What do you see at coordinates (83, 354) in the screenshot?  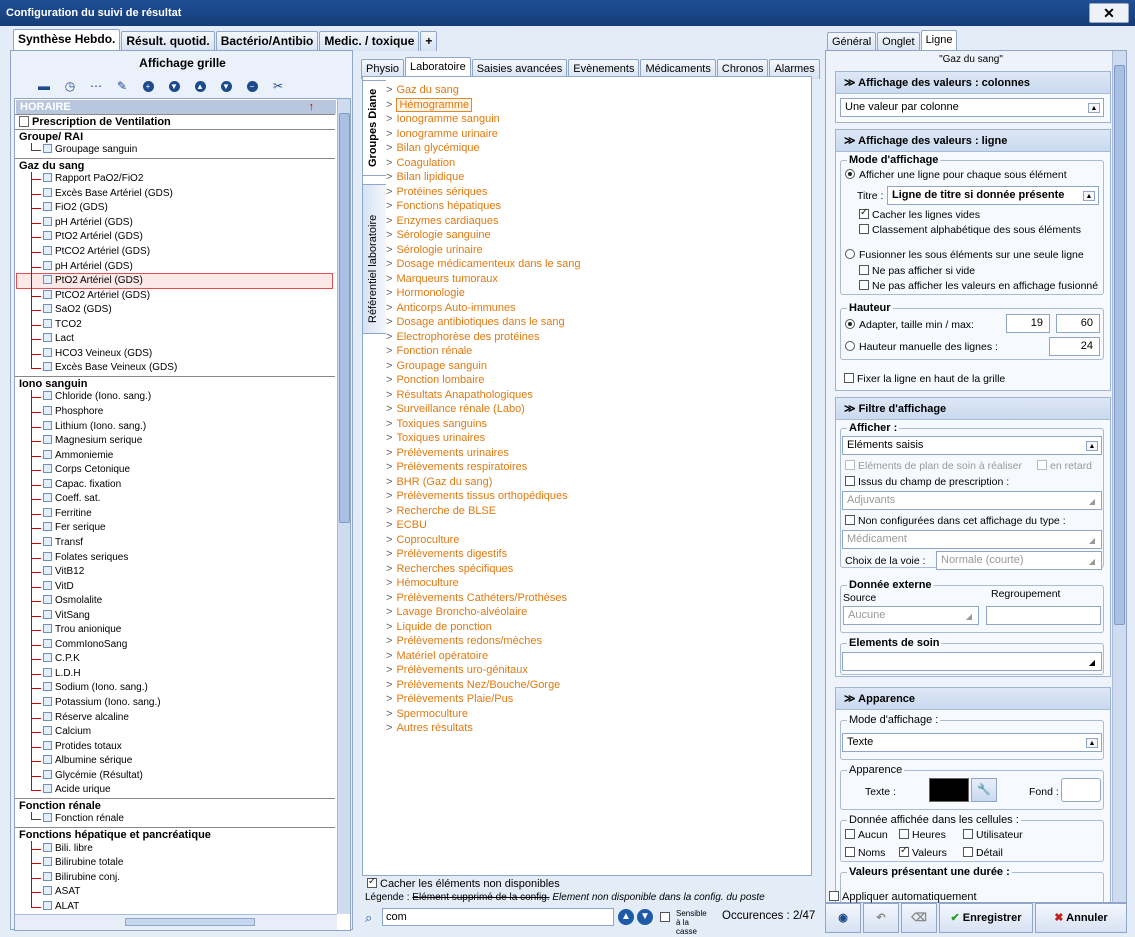 I see `tree-item: HCO3 Veineux (GDS)` at bounding box center [83, 354].